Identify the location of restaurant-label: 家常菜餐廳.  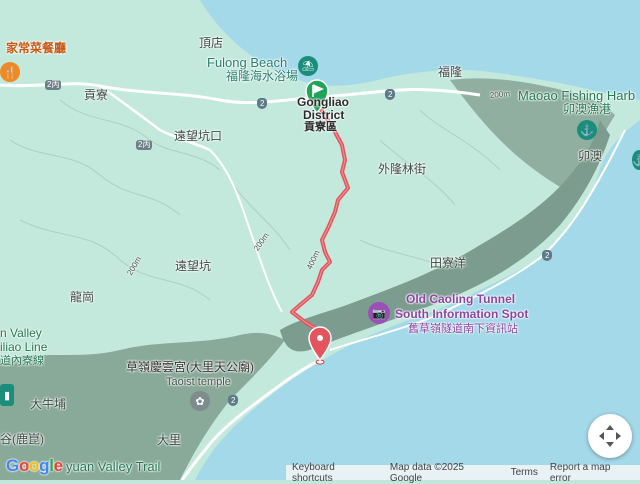
(36, 48).